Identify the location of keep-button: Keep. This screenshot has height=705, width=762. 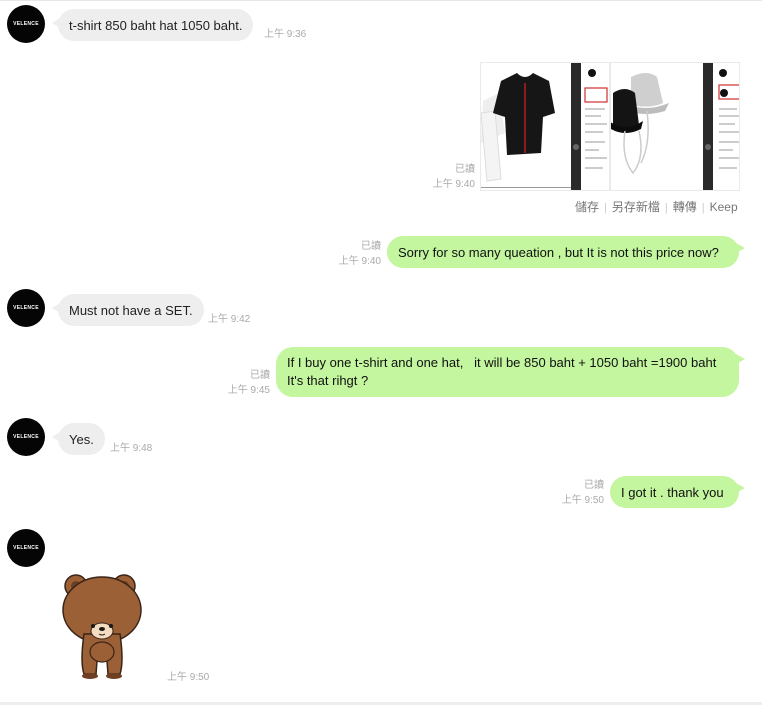
(724, 207).